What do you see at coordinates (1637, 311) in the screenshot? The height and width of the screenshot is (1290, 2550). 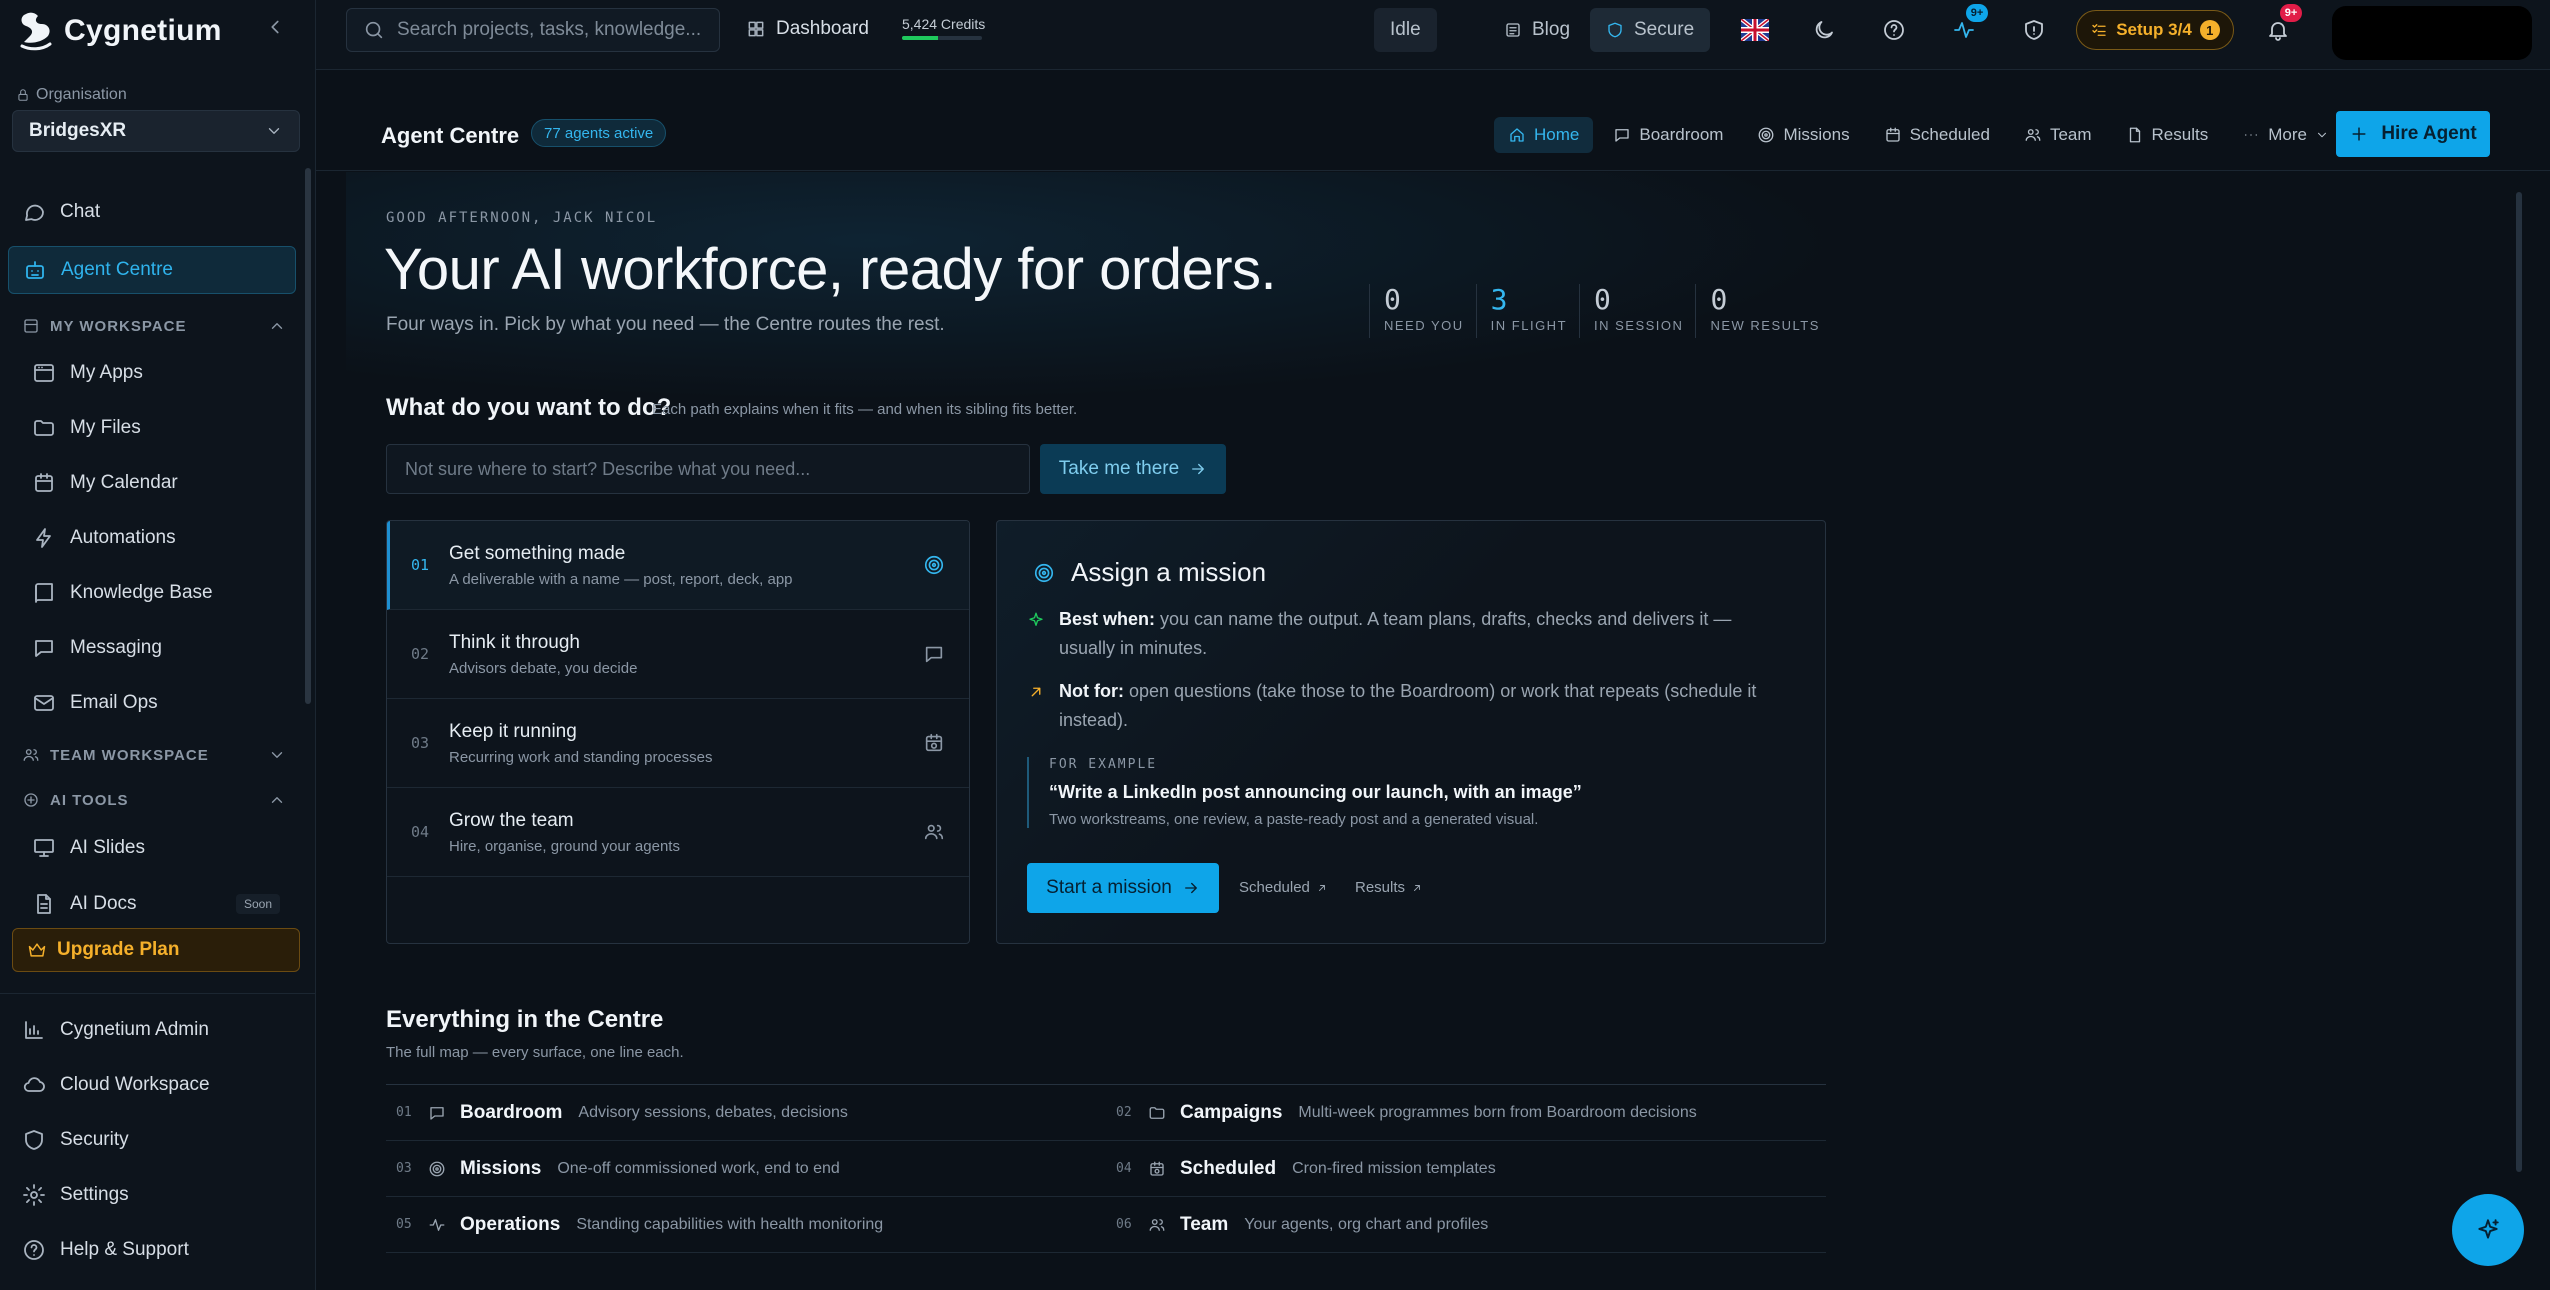 I see `stat-in-session: 0 IN SESSION` at bounding box center [1637, 311].